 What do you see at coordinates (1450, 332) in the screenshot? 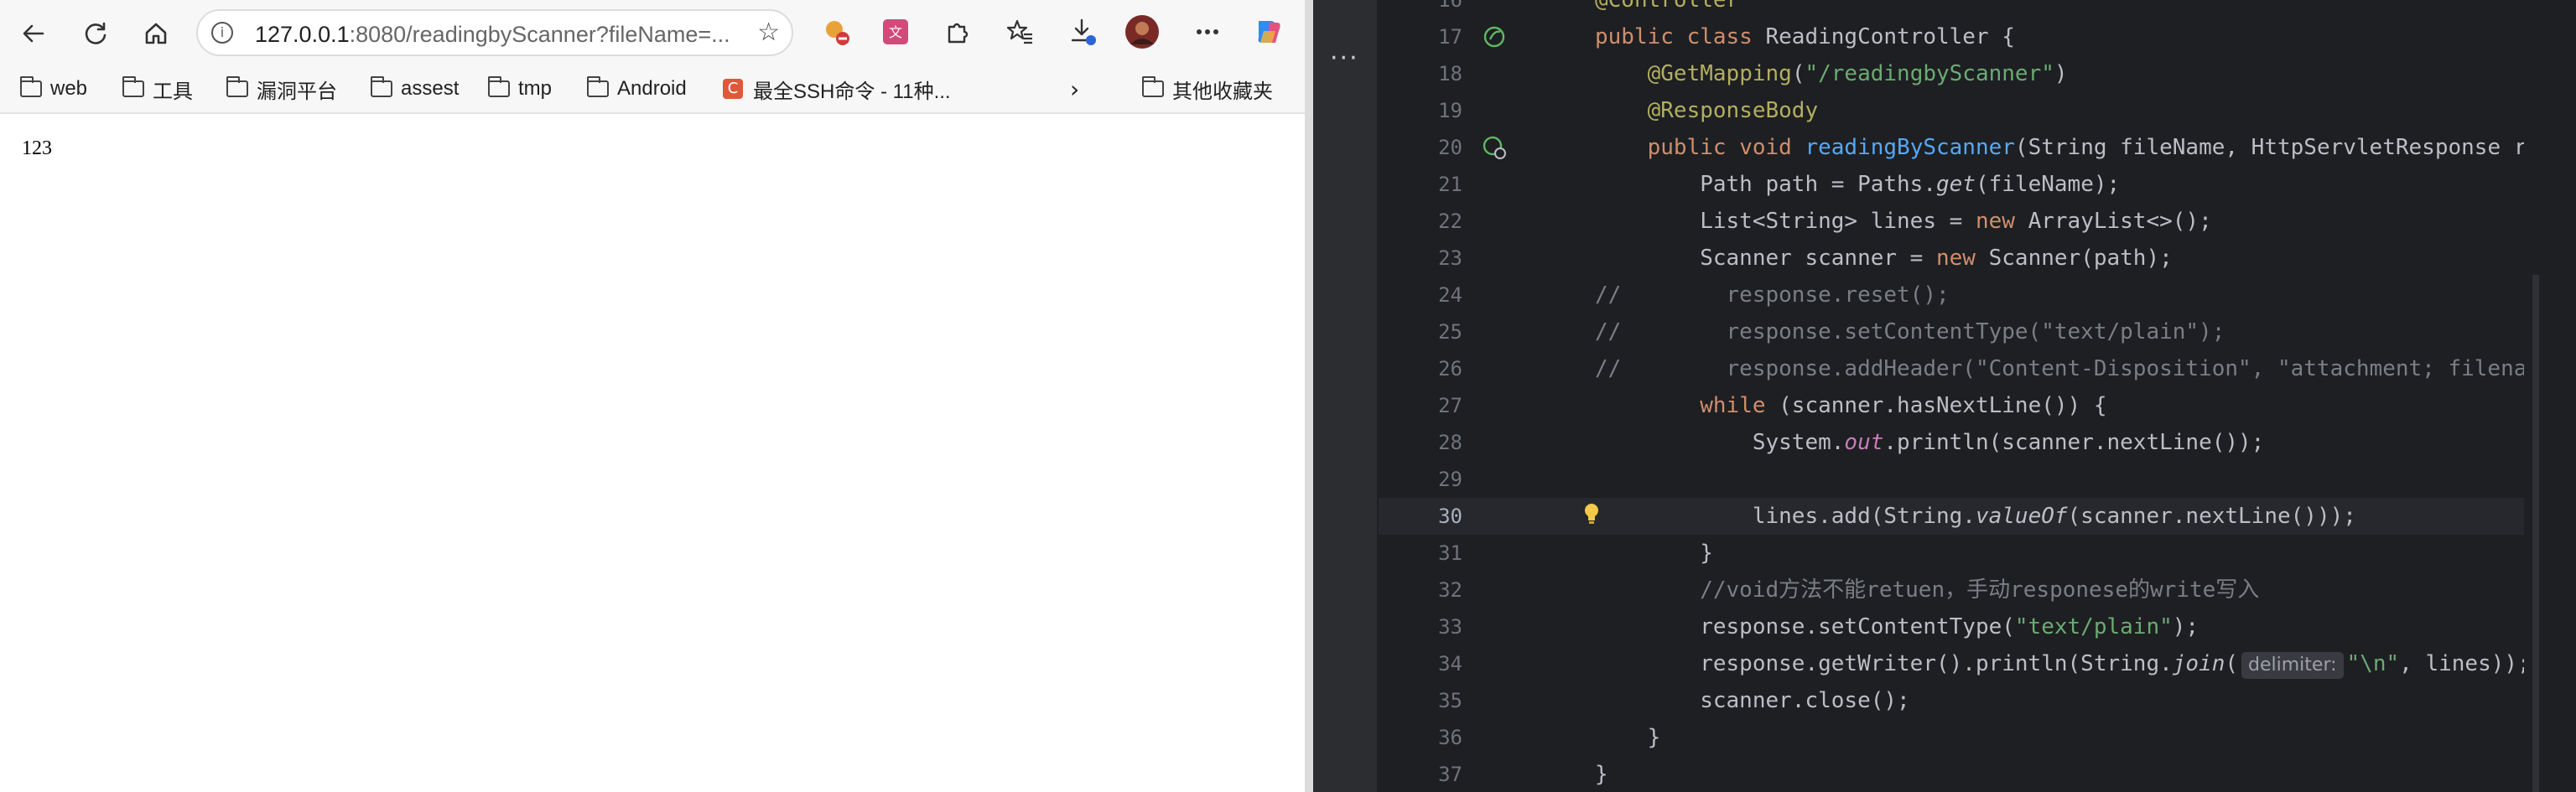
I see `line-number: 25` at bounding box center [1450, 332].